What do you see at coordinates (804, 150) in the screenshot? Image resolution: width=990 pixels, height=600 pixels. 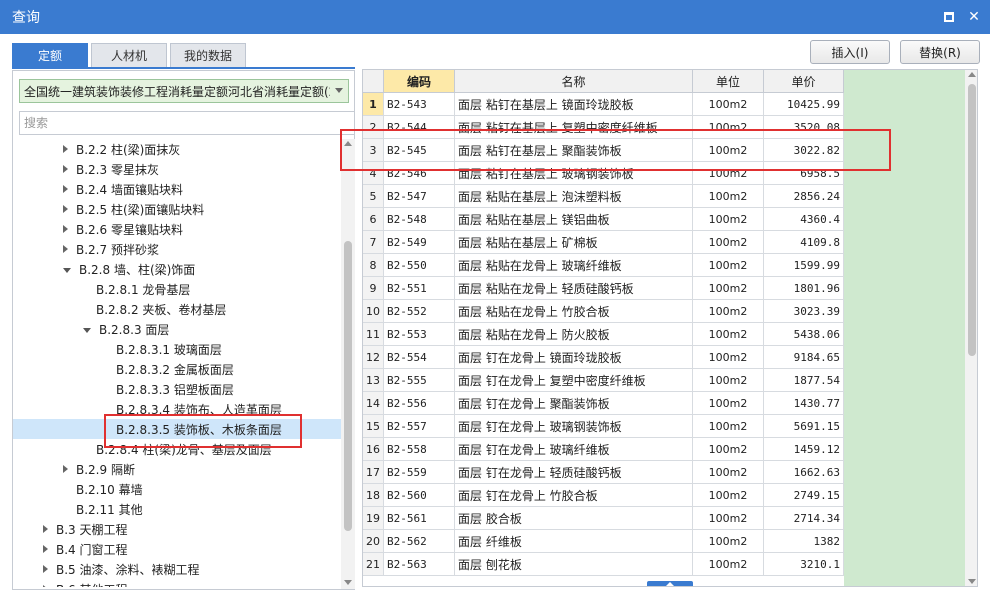 I see `cell-price: 3022.82` at bounding box center [804, 150].